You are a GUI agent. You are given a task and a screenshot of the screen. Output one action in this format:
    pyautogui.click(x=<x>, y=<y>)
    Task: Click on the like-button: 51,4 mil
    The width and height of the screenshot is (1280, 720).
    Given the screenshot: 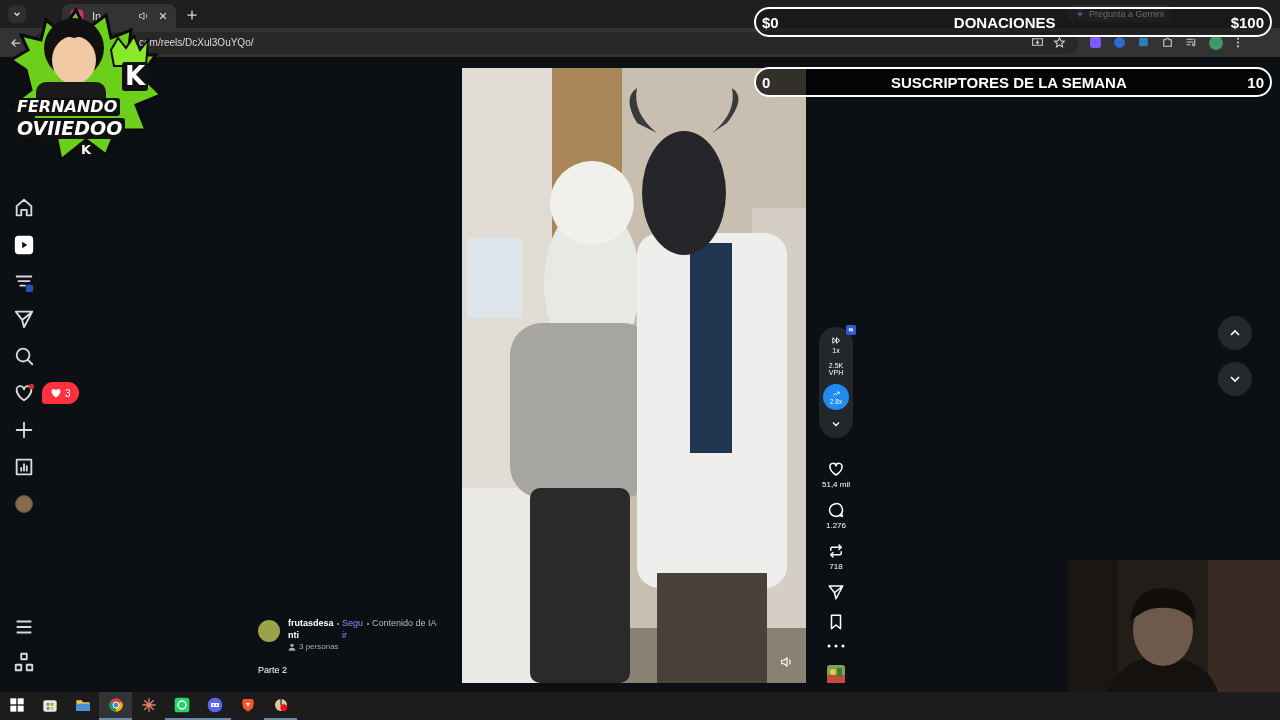 What is the action you would take?
    pyautogui.click(x=836, y=474)
    